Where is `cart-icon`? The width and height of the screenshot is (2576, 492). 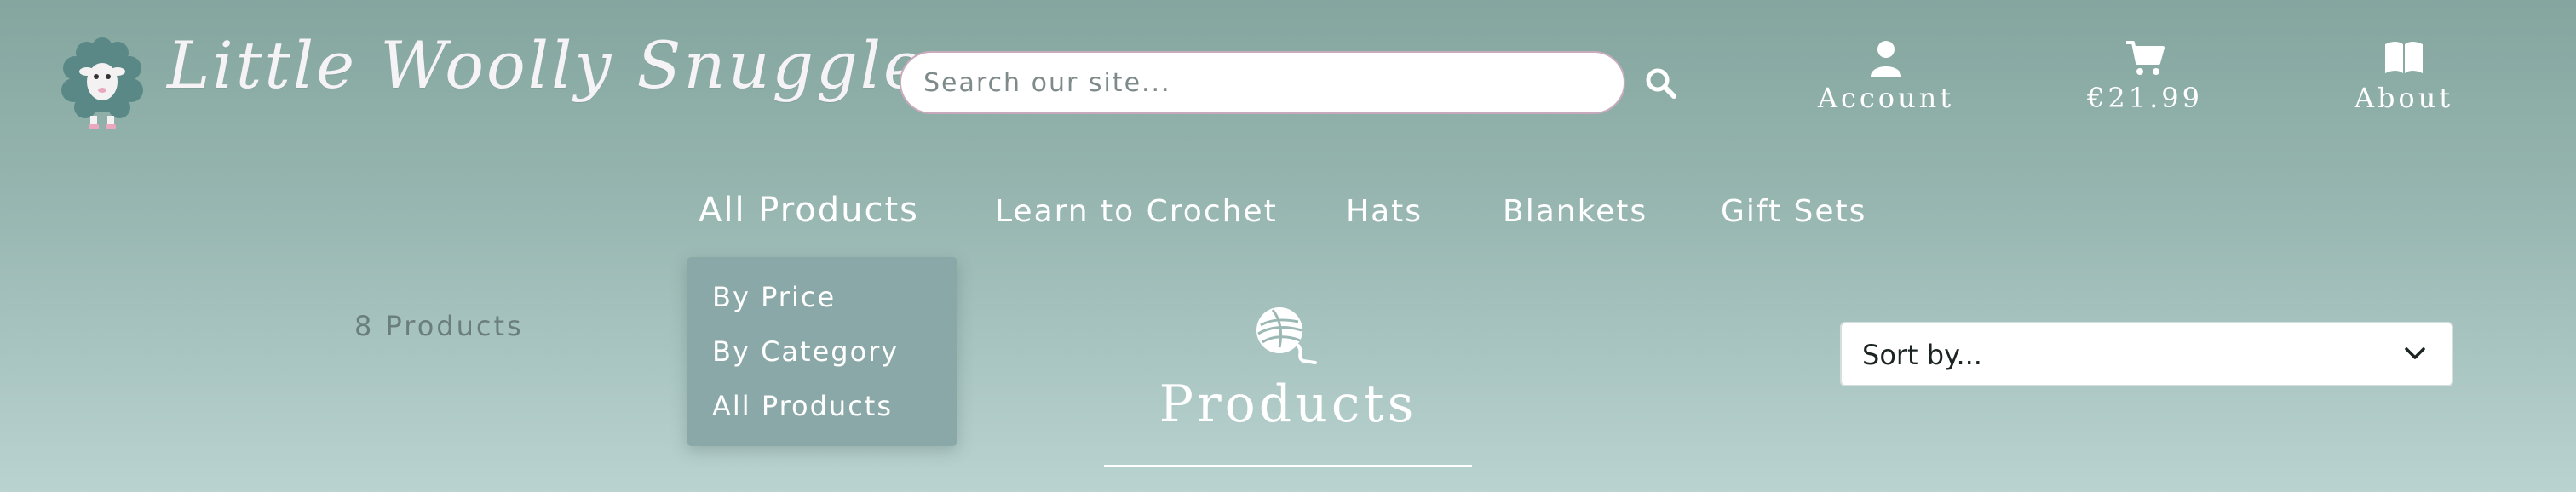 cart-icon is located at coordinates (2145, 58).